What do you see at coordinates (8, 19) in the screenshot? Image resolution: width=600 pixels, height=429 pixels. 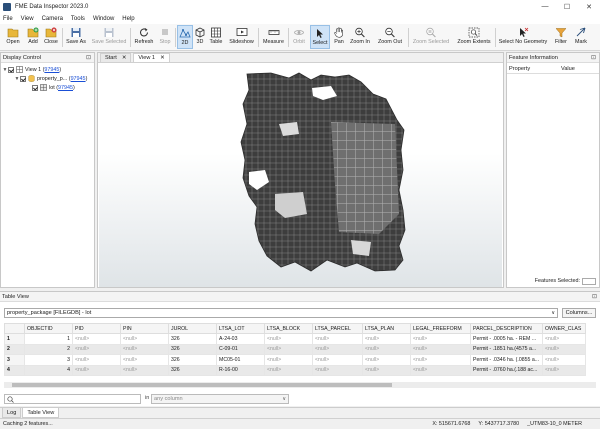 I see `menu-file: File` at bounding box center [8, 19].